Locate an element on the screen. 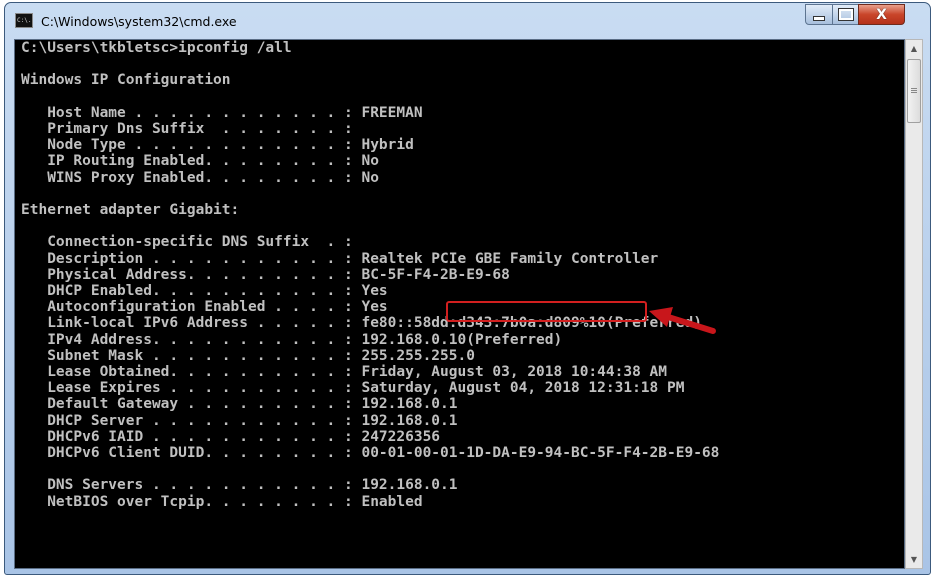 This screenshot has height=577, width=935. console-line: DHCP Enabled. . . . . . . . . . . : Yes is located at coordinates (204, 291).